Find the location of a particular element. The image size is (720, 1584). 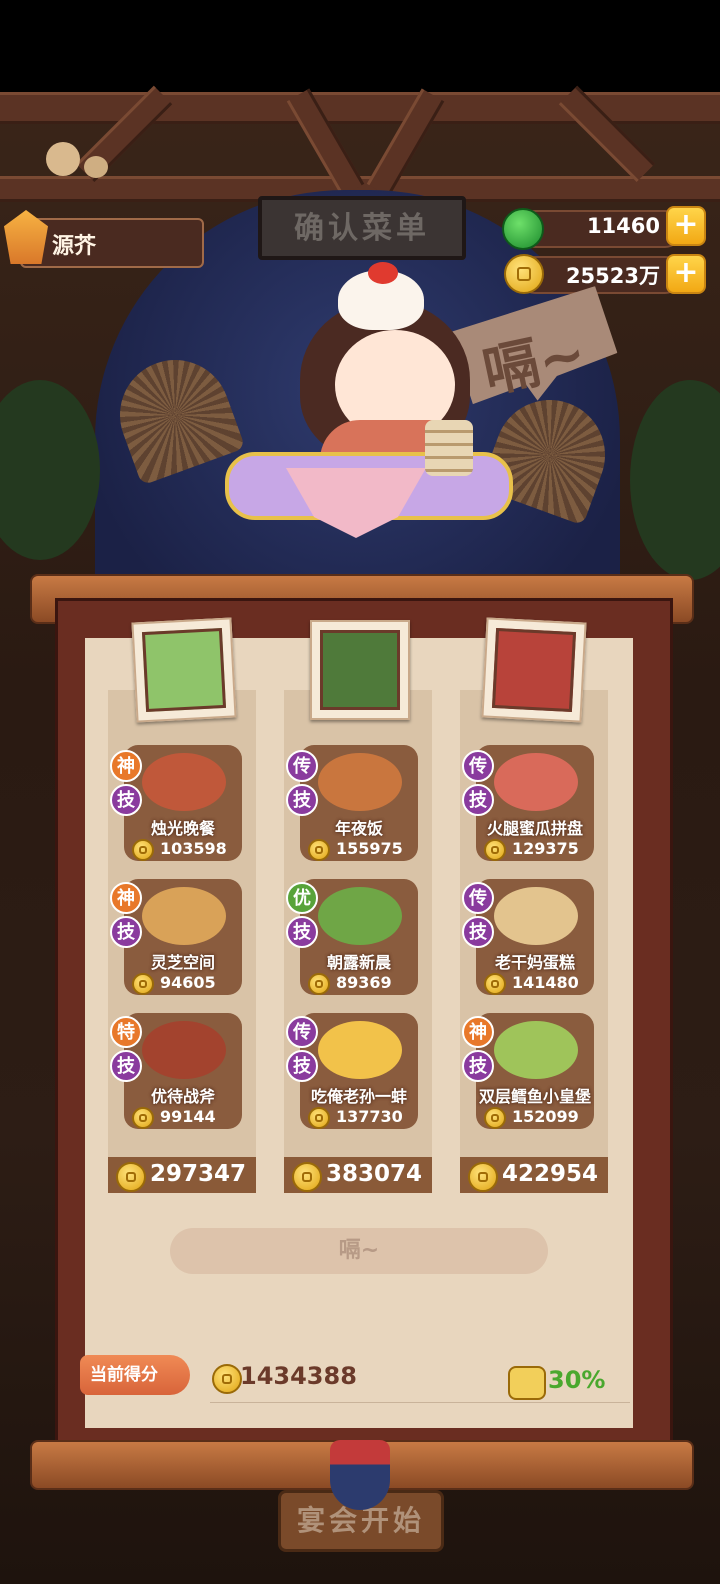

burp-button: 嗝~ is located at coordinates (359, 1251).